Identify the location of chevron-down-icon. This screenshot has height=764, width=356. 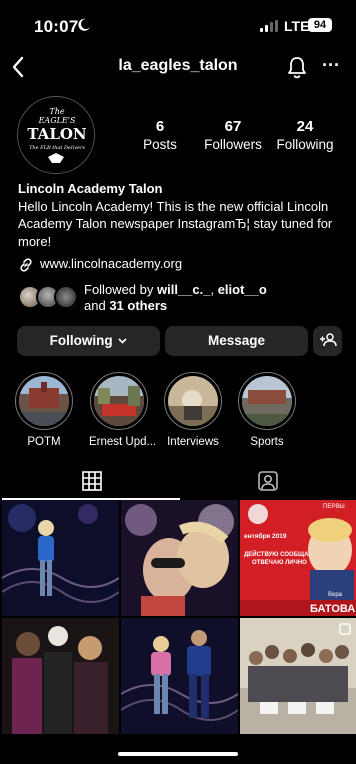
(122, 341).